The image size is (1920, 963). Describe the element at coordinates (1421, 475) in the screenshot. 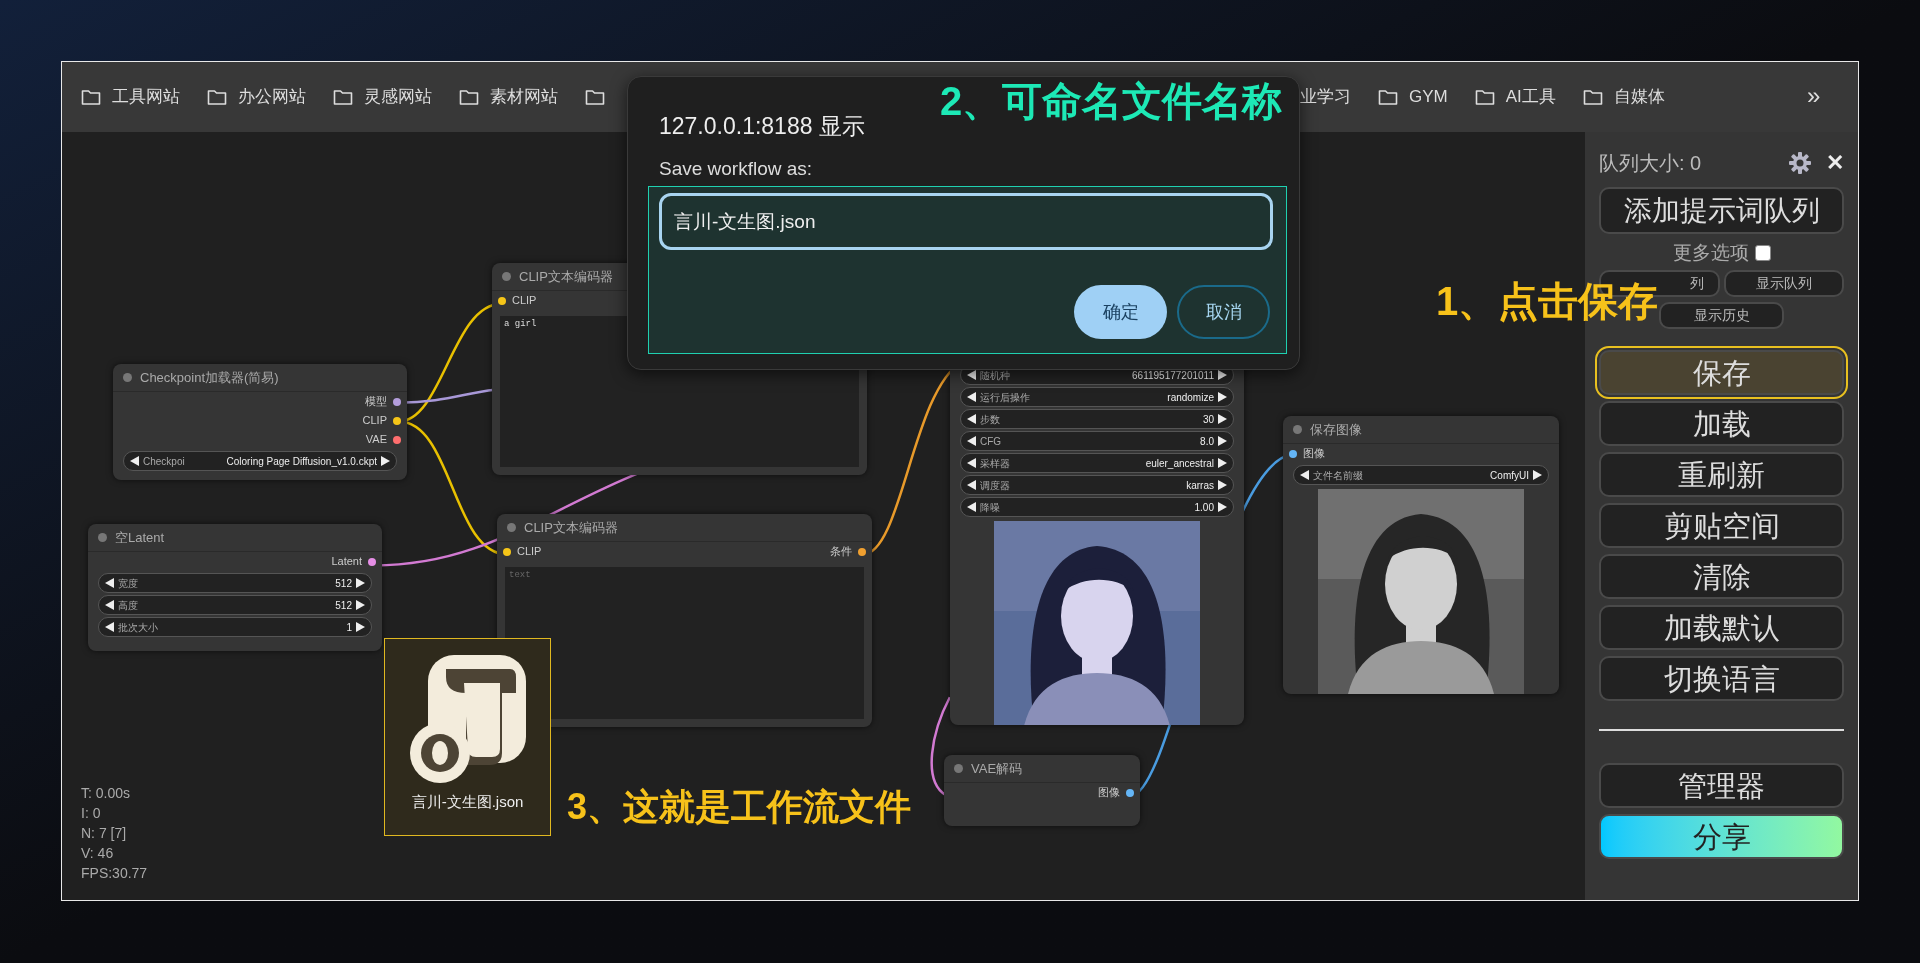

I see `widget-field: 文件名前缀 ComfyUI` at that location.